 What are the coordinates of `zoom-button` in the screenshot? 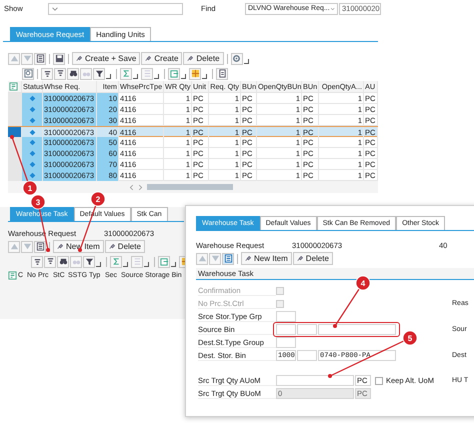 It's located at (28, 74).